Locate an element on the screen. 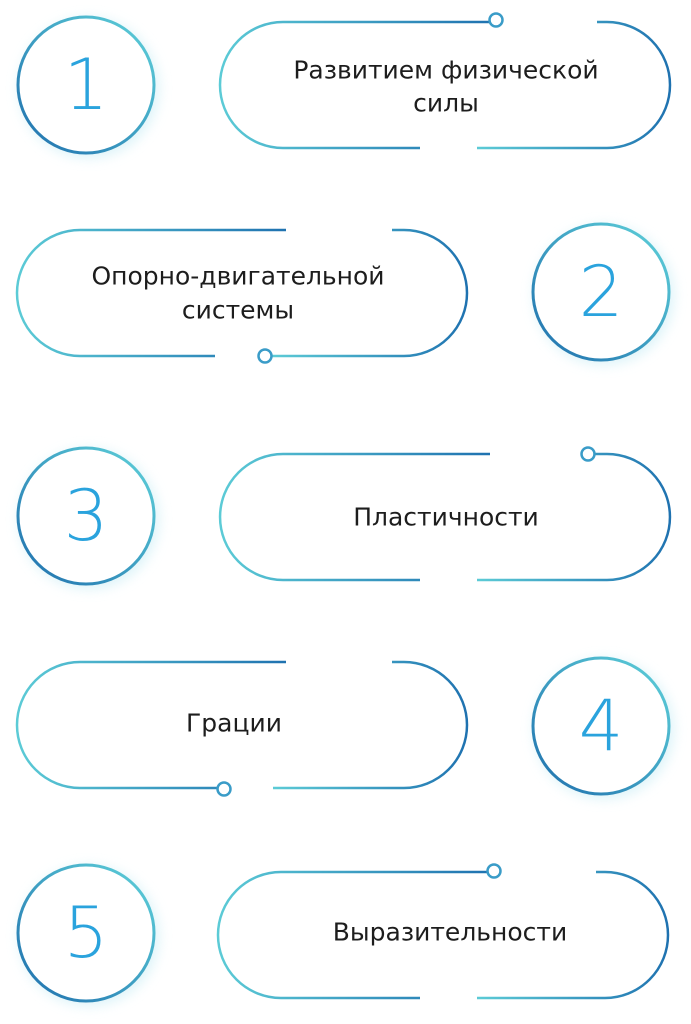  step-1-number: 1 is located at coordinates (86, 85).